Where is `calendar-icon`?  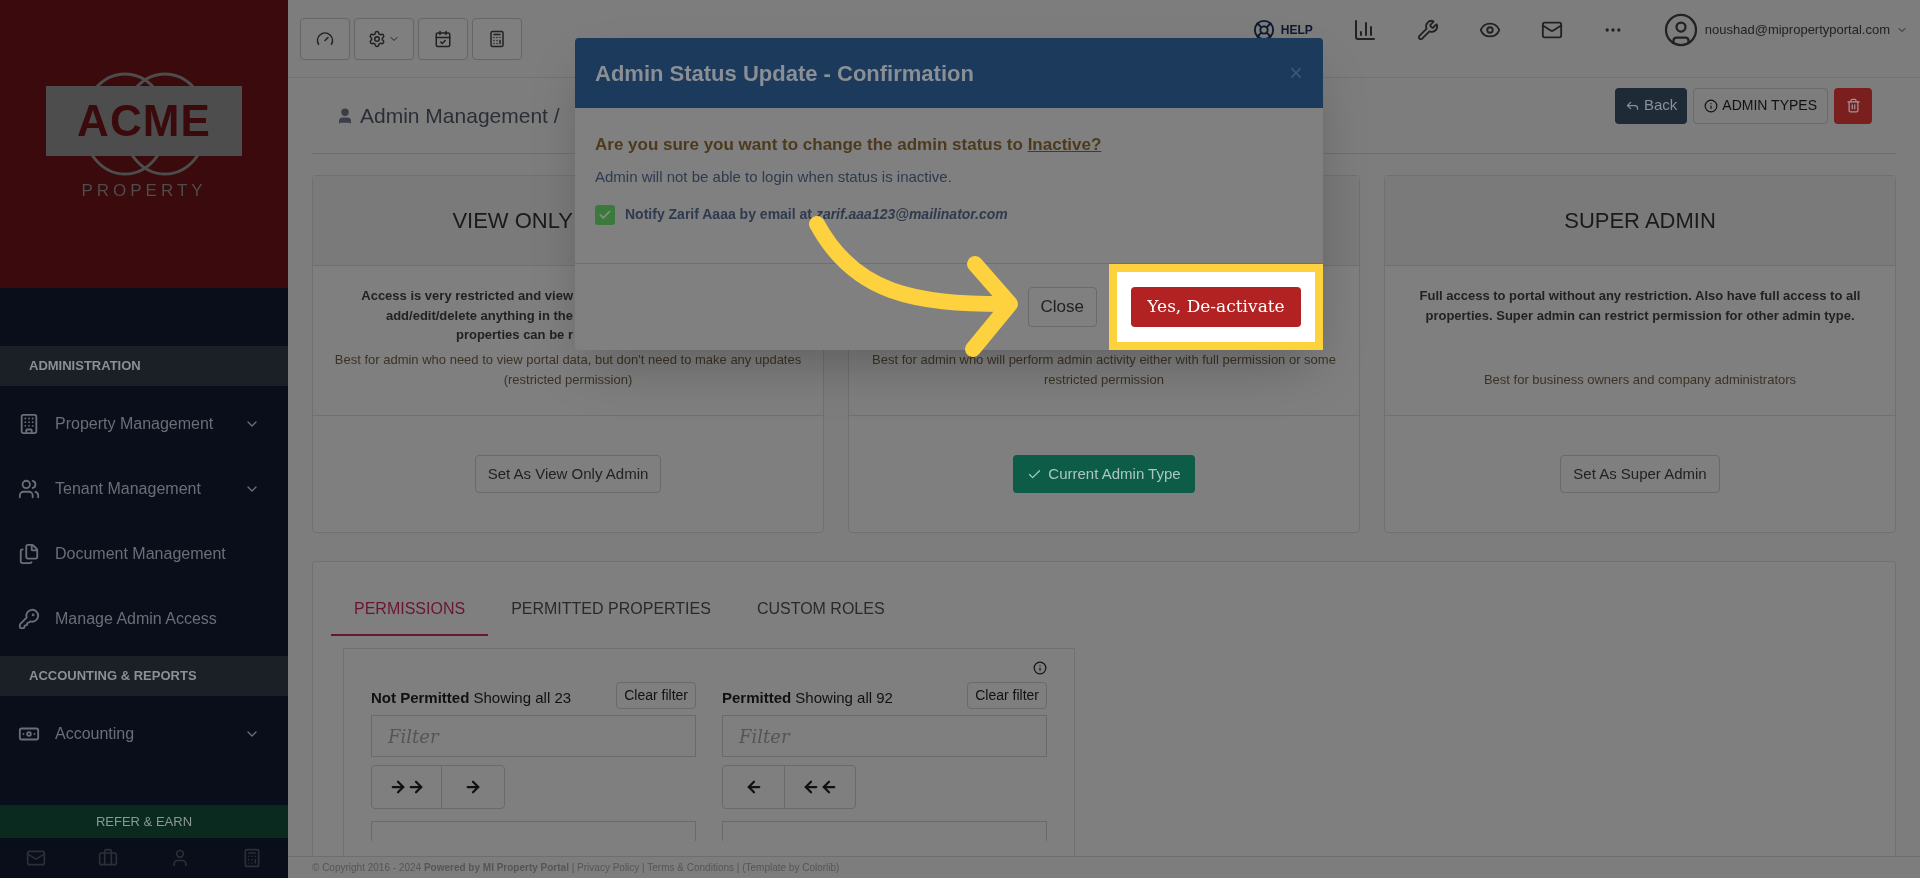 calendar-icon is located at coordinates (443, 38).